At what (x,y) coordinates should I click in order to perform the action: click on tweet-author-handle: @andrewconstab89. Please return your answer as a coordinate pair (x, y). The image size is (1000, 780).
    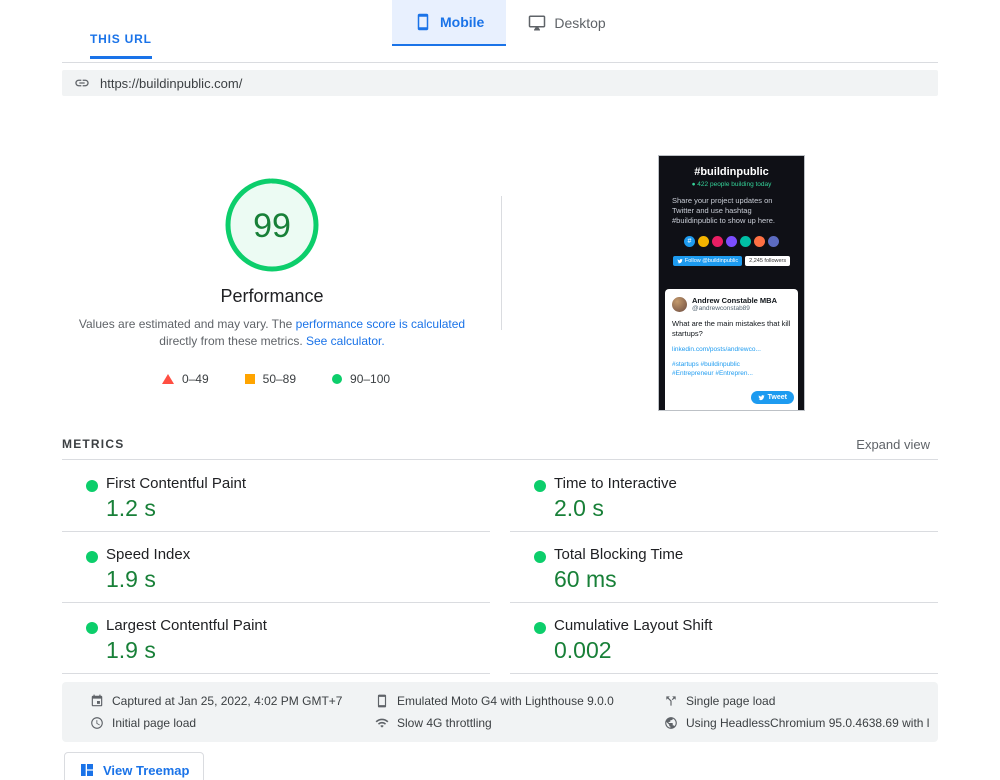
    Looking at the image, I should click on (721, 308).